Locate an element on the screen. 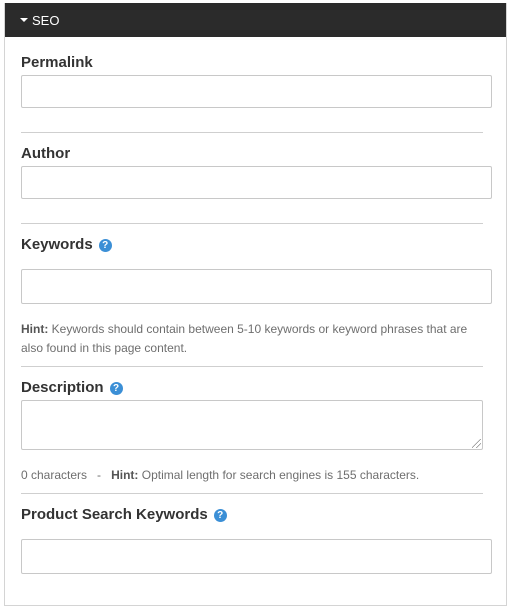 This screenshot has height=606, width=511. keywords-label-text: Keywords is located at coordinates (57, 244).